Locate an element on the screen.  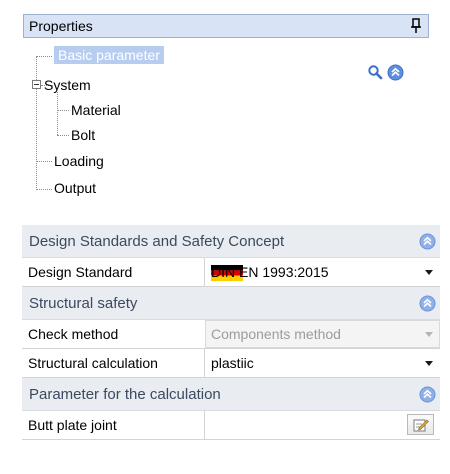
section-title: Parameter for the calculation is located at coordinates (125, 394).